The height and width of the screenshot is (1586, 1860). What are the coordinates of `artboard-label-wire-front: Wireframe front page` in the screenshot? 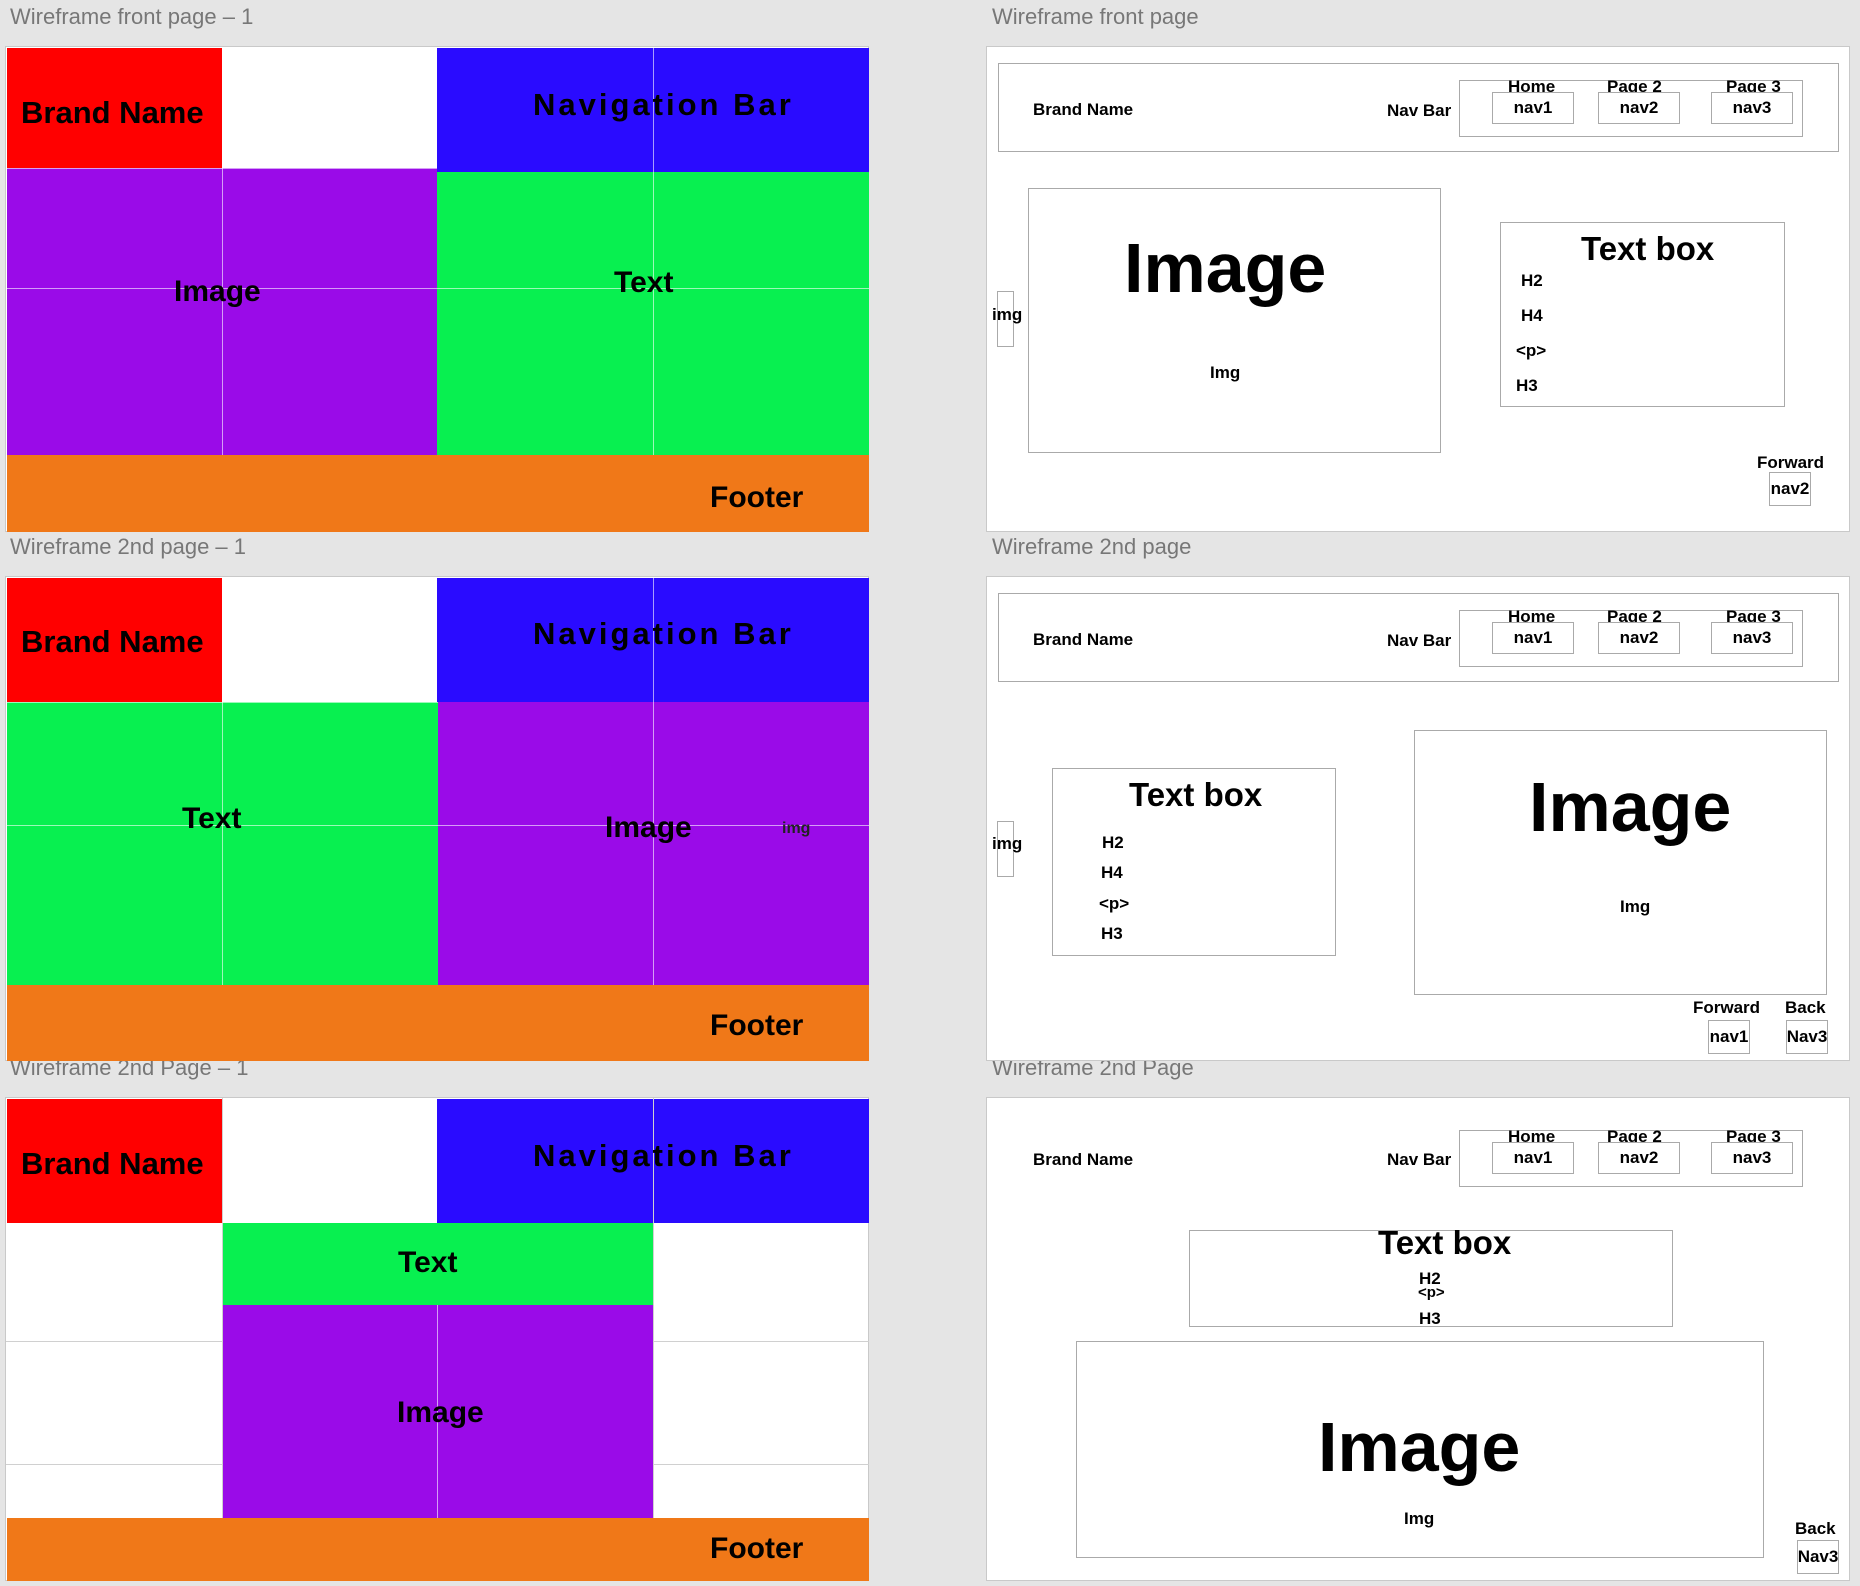 It's located at (1095, 17).